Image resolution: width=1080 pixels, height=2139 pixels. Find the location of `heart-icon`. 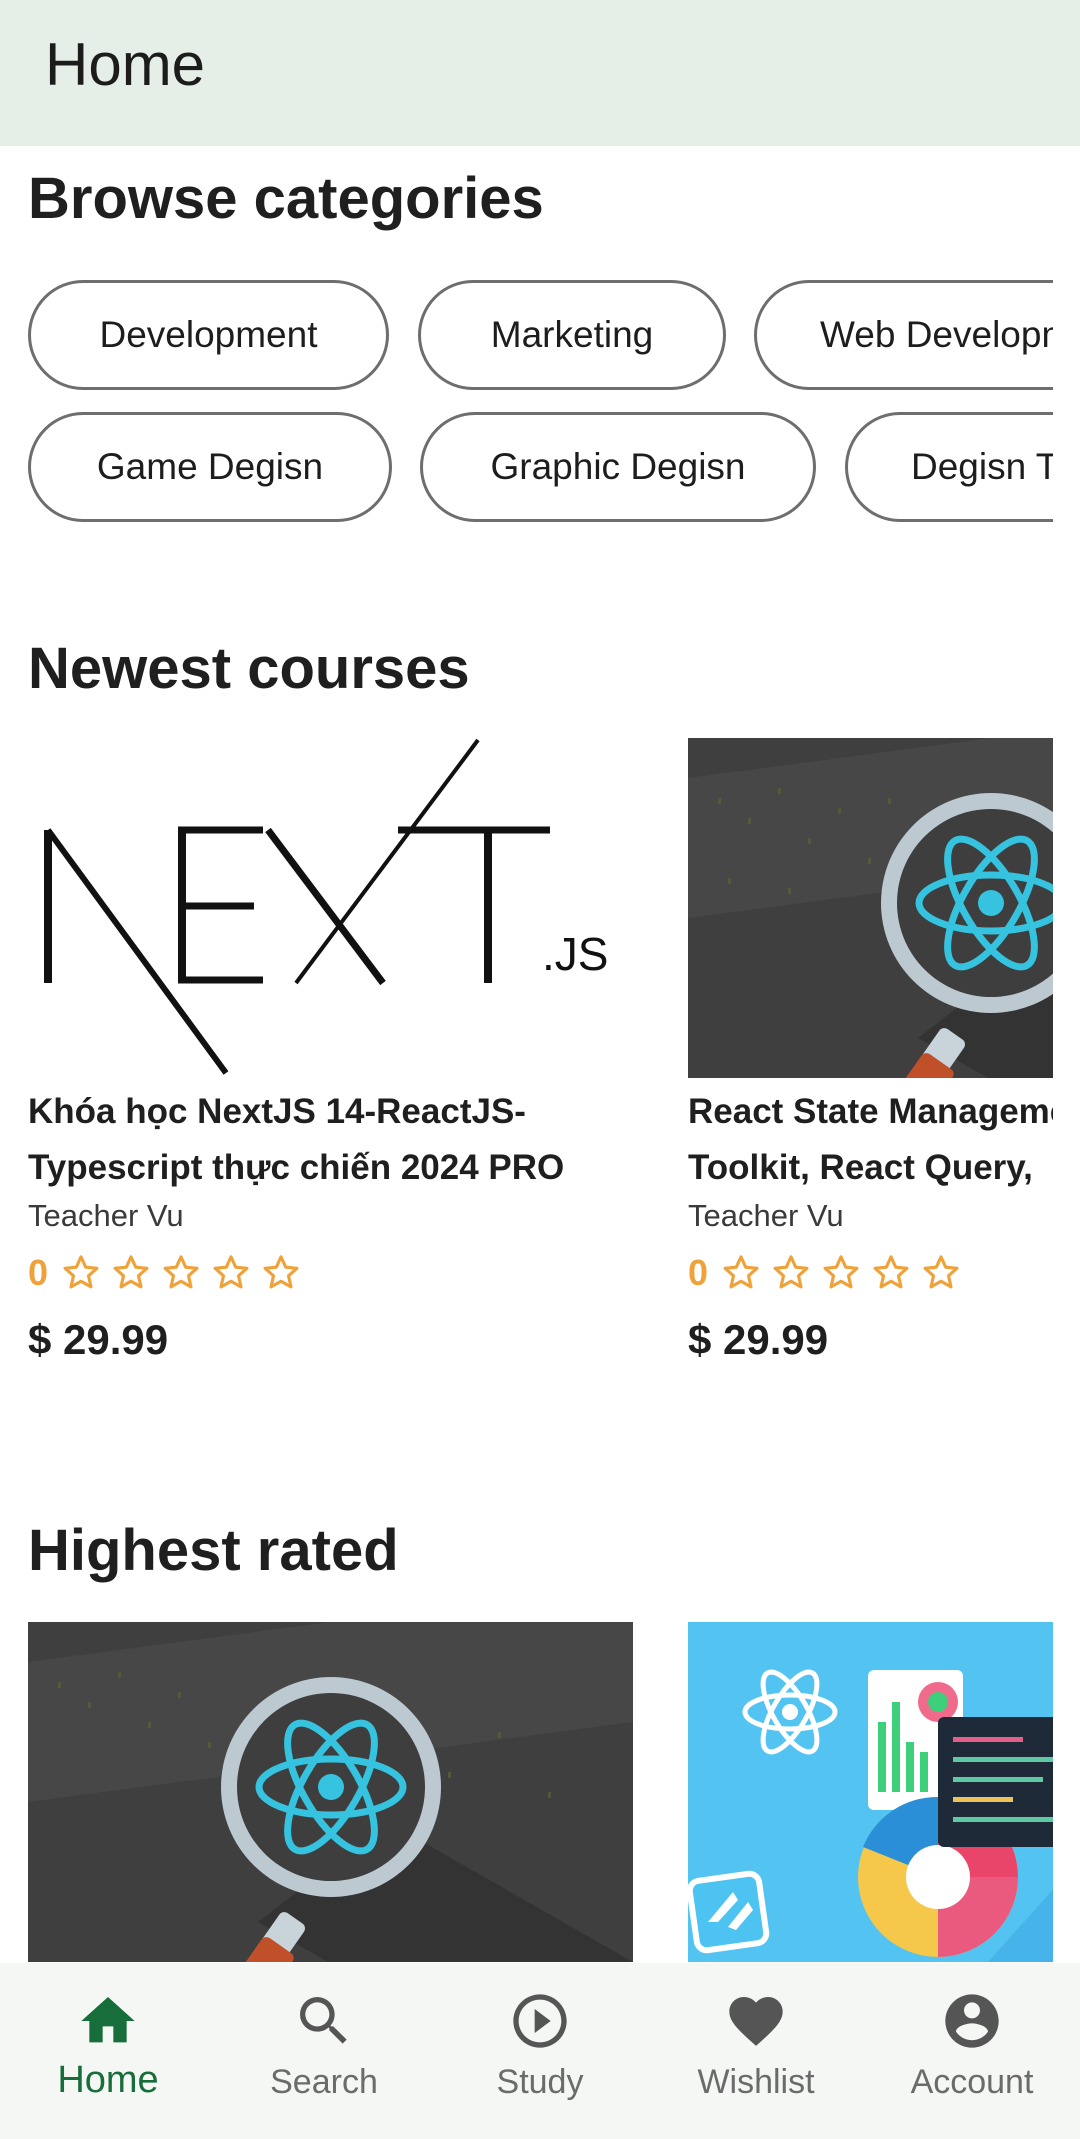

heart-icon is located at coordinates (756, 2021).